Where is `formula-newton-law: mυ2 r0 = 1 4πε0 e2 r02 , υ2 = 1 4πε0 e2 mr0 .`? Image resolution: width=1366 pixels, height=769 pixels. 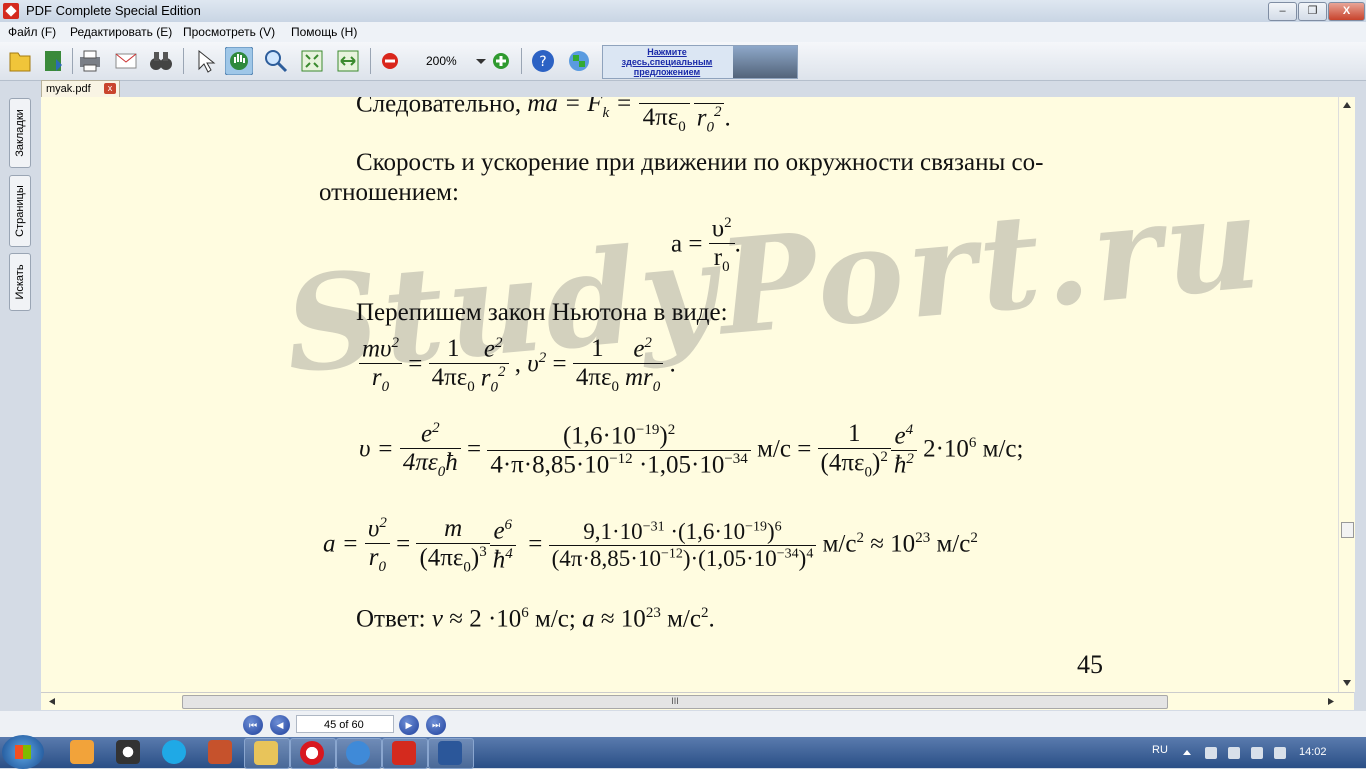 formula-newton-law: mυ2 r0 = 1 4πε0 e2 r02 , υ2 = 1 4πε0 e2 mr0 . is located at coordinates (517, 366).